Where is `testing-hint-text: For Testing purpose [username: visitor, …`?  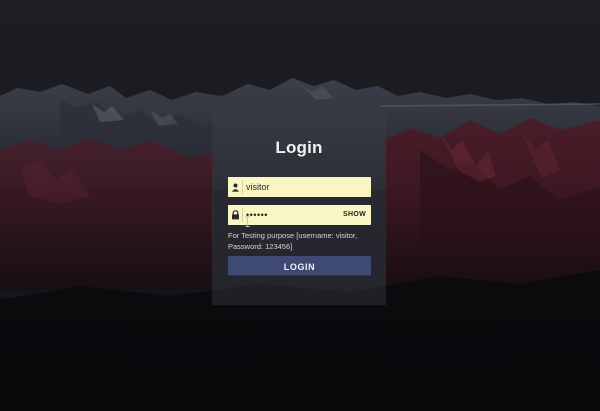
testing-hint-text: For Testing purpose [username: visitor, … is located at coordinates (293, 241).